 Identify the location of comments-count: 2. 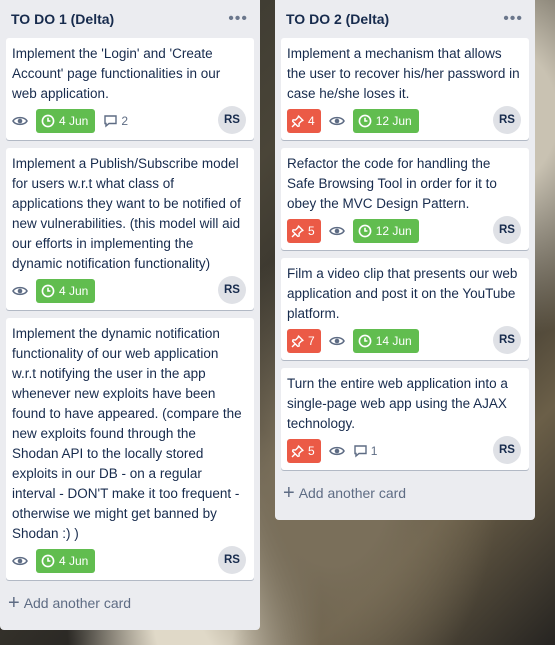
(125, 121).